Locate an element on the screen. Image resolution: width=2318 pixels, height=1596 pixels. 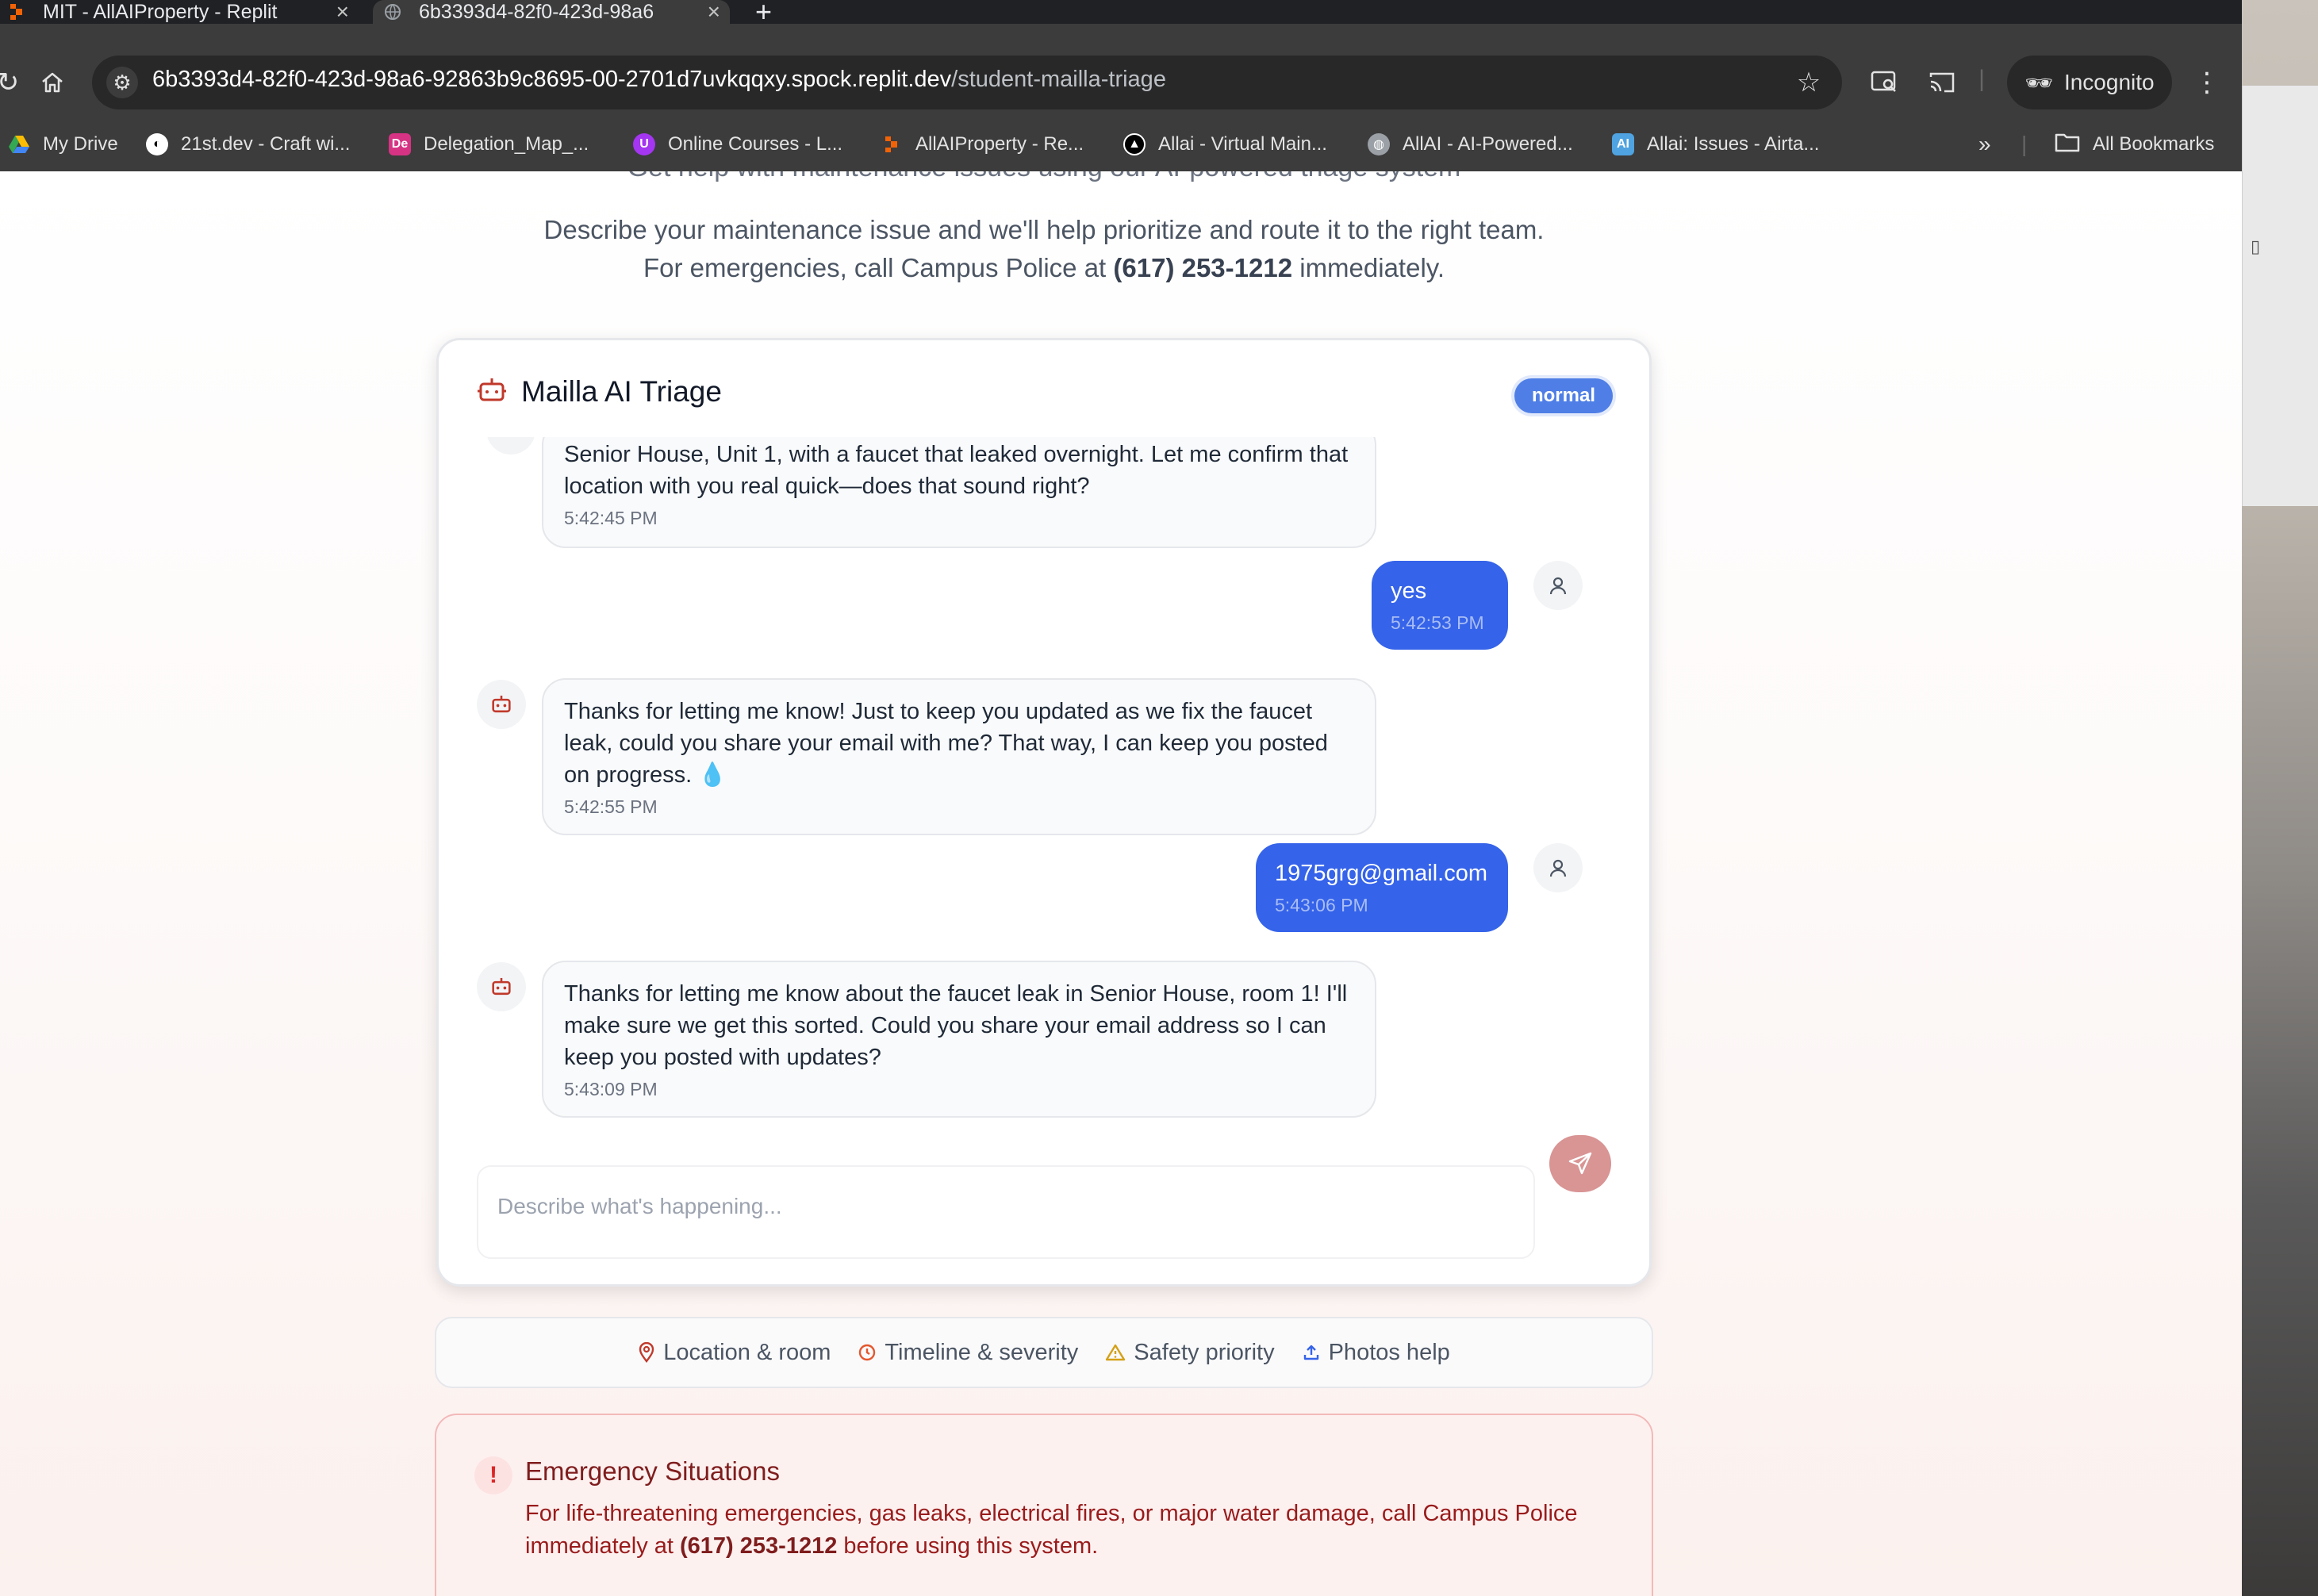
map-pin-icon is located at coordinates (646, 1352).